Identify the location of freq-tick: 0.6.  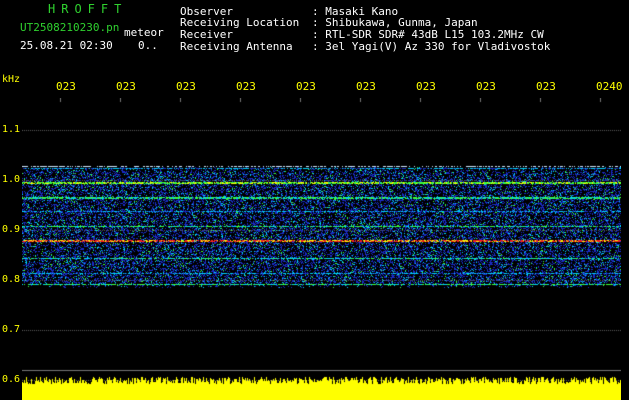
(11, 379).